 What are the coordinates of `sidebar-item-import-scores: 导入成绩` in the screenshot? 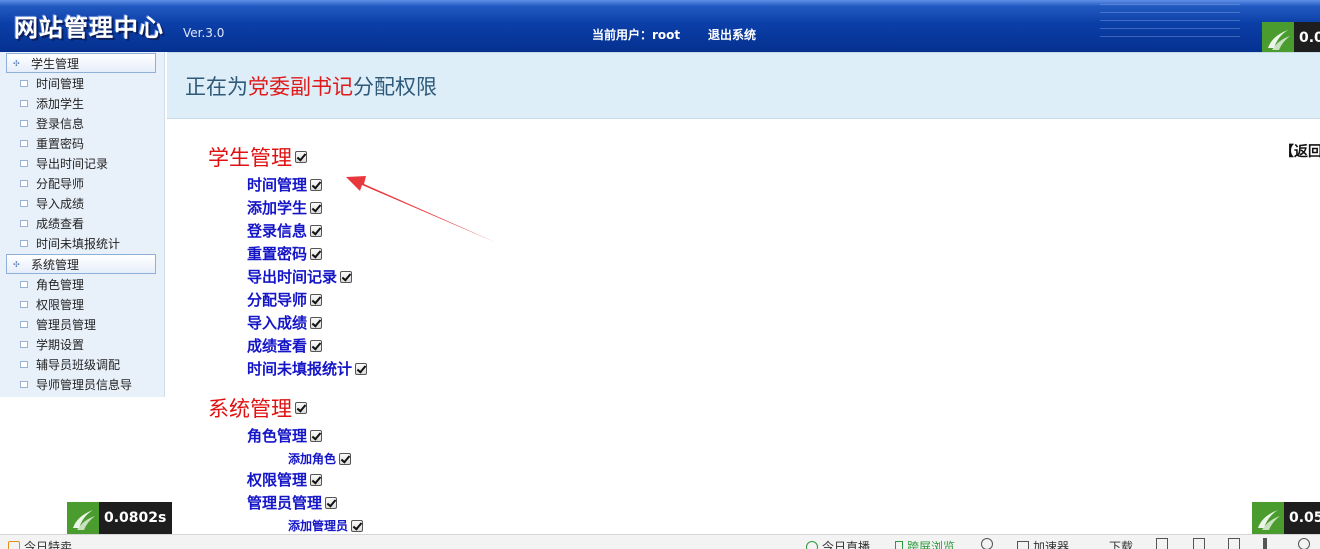 It's located at (82, 203).